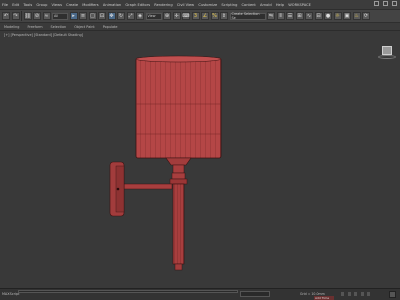 The width and height of the screenshot is (400, 300). I want to click on tab-populate: Populate, so click(110, 27).